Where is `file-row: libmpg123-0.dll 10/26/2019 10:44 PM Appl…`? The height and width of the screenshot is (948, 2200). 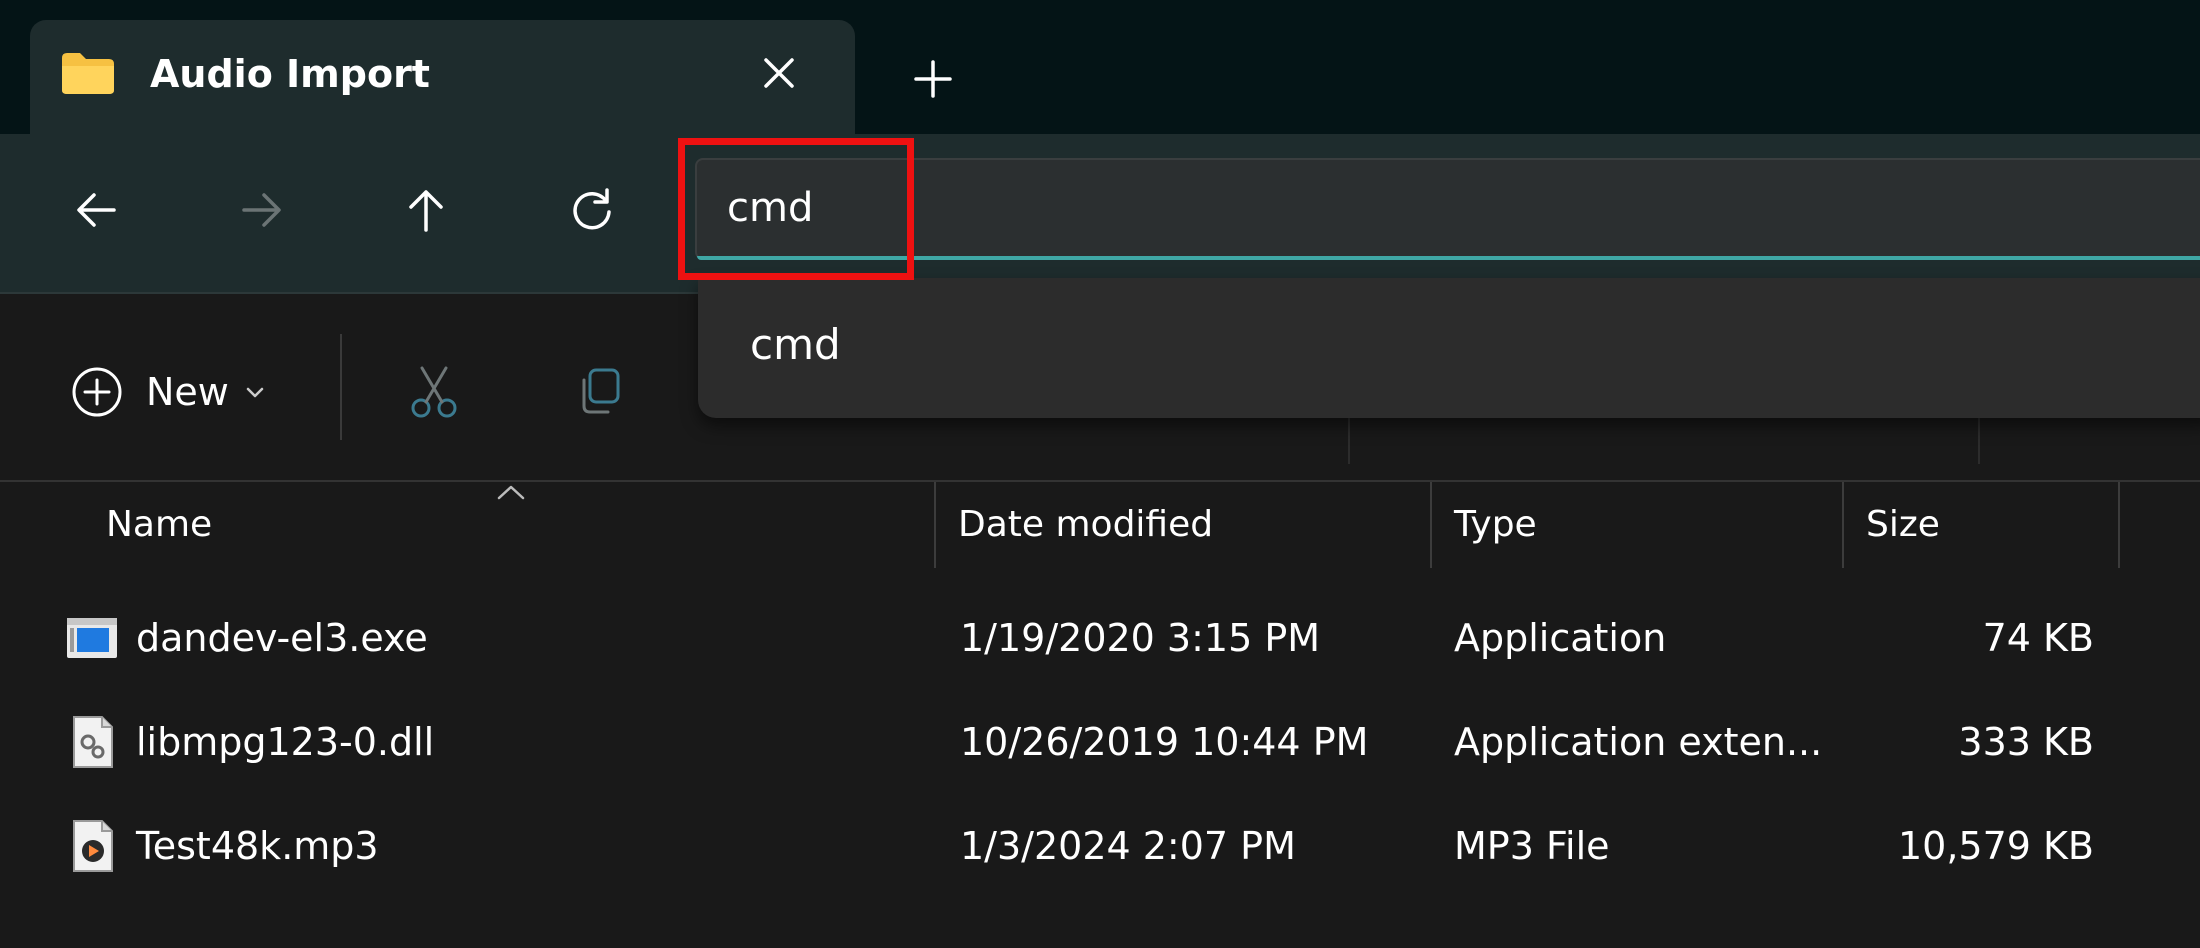
file-row: libmpg123-0.dll 10/26/2019 10:44 PM Appl… is located at coordinates (1100, 744).